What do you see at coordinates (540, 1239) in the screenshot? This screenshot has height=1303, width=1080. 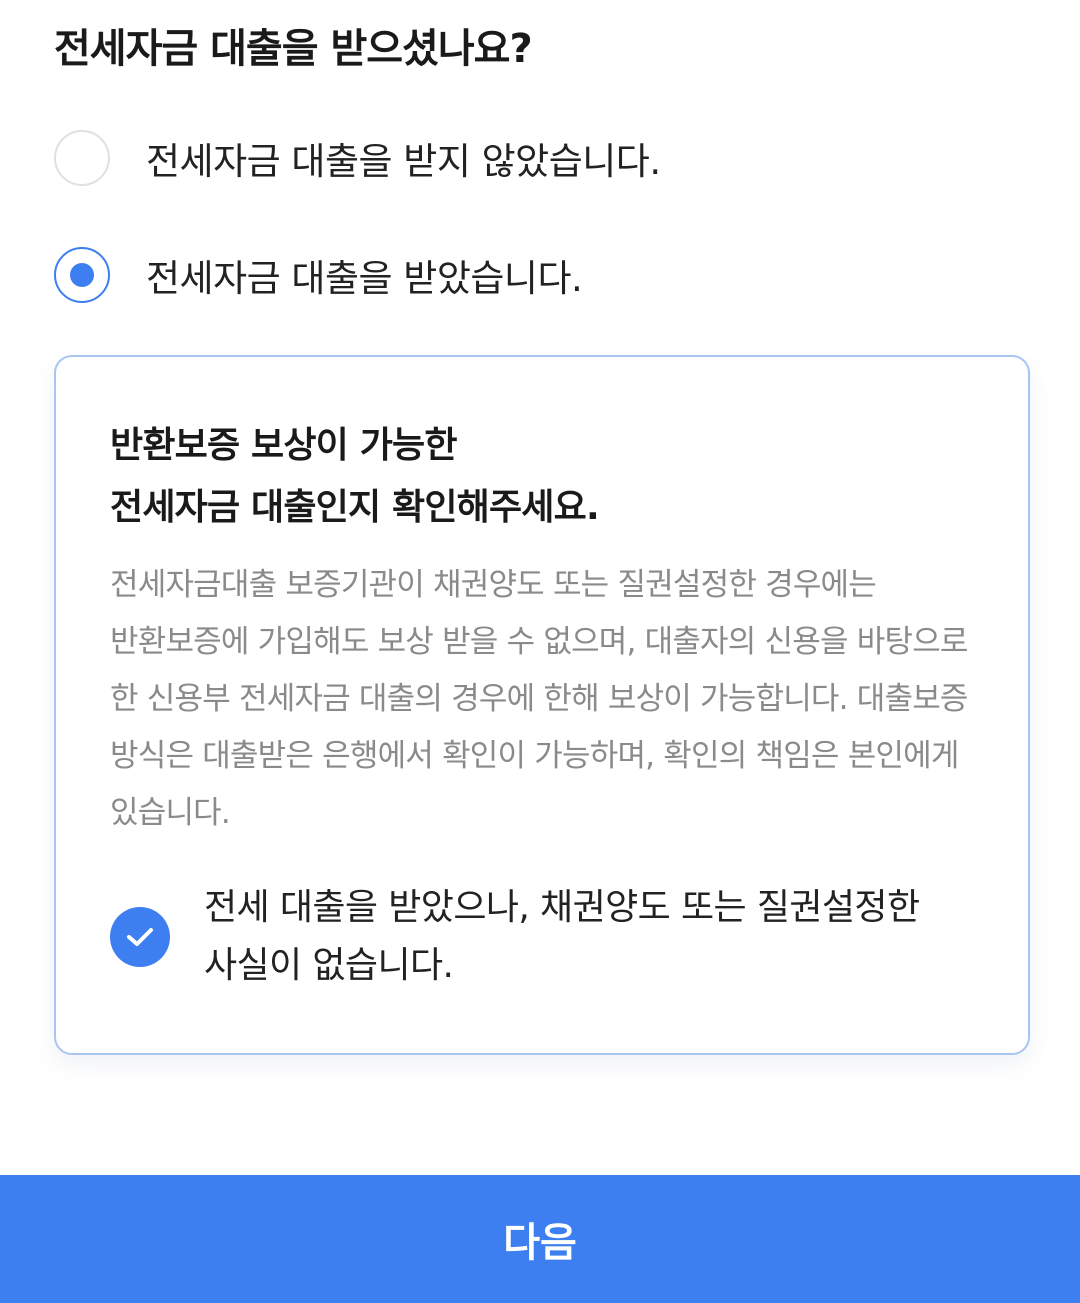 I see `next-button: 다음` at bounding box center [540, 1239].